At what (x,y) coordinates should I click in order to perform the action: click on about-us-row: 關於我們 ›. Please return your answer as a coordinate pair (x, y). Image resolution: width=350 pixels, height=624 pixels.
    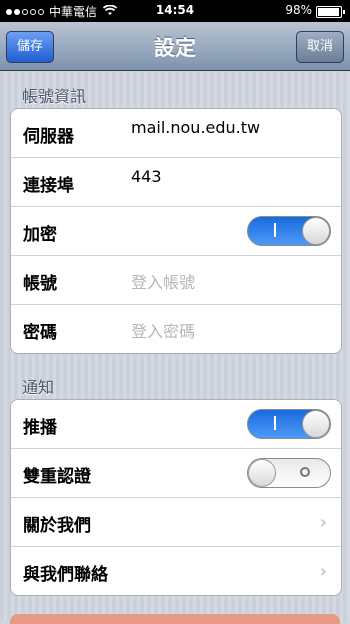
    Looking at the image, I should click on (176, 522).